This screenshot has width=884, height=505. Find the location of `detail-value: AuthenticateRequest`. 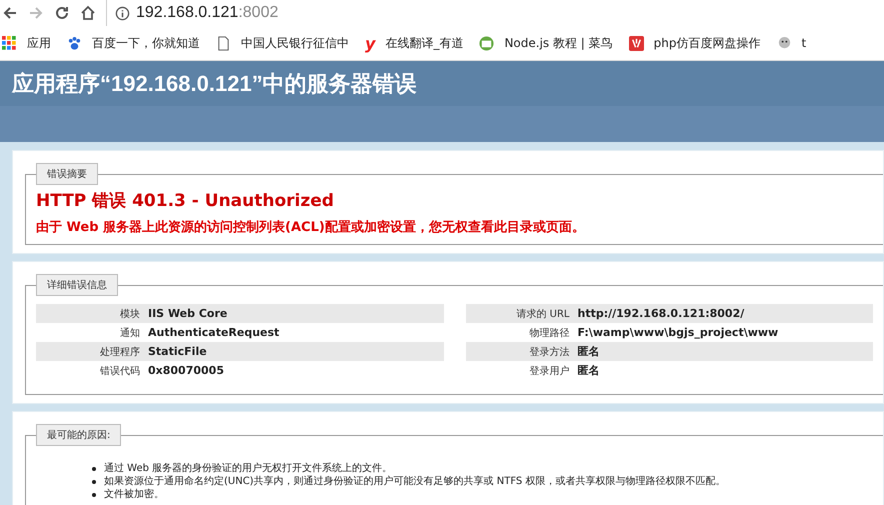

detail-value: AuthenticateRequest is located at coordinates (214, 332).